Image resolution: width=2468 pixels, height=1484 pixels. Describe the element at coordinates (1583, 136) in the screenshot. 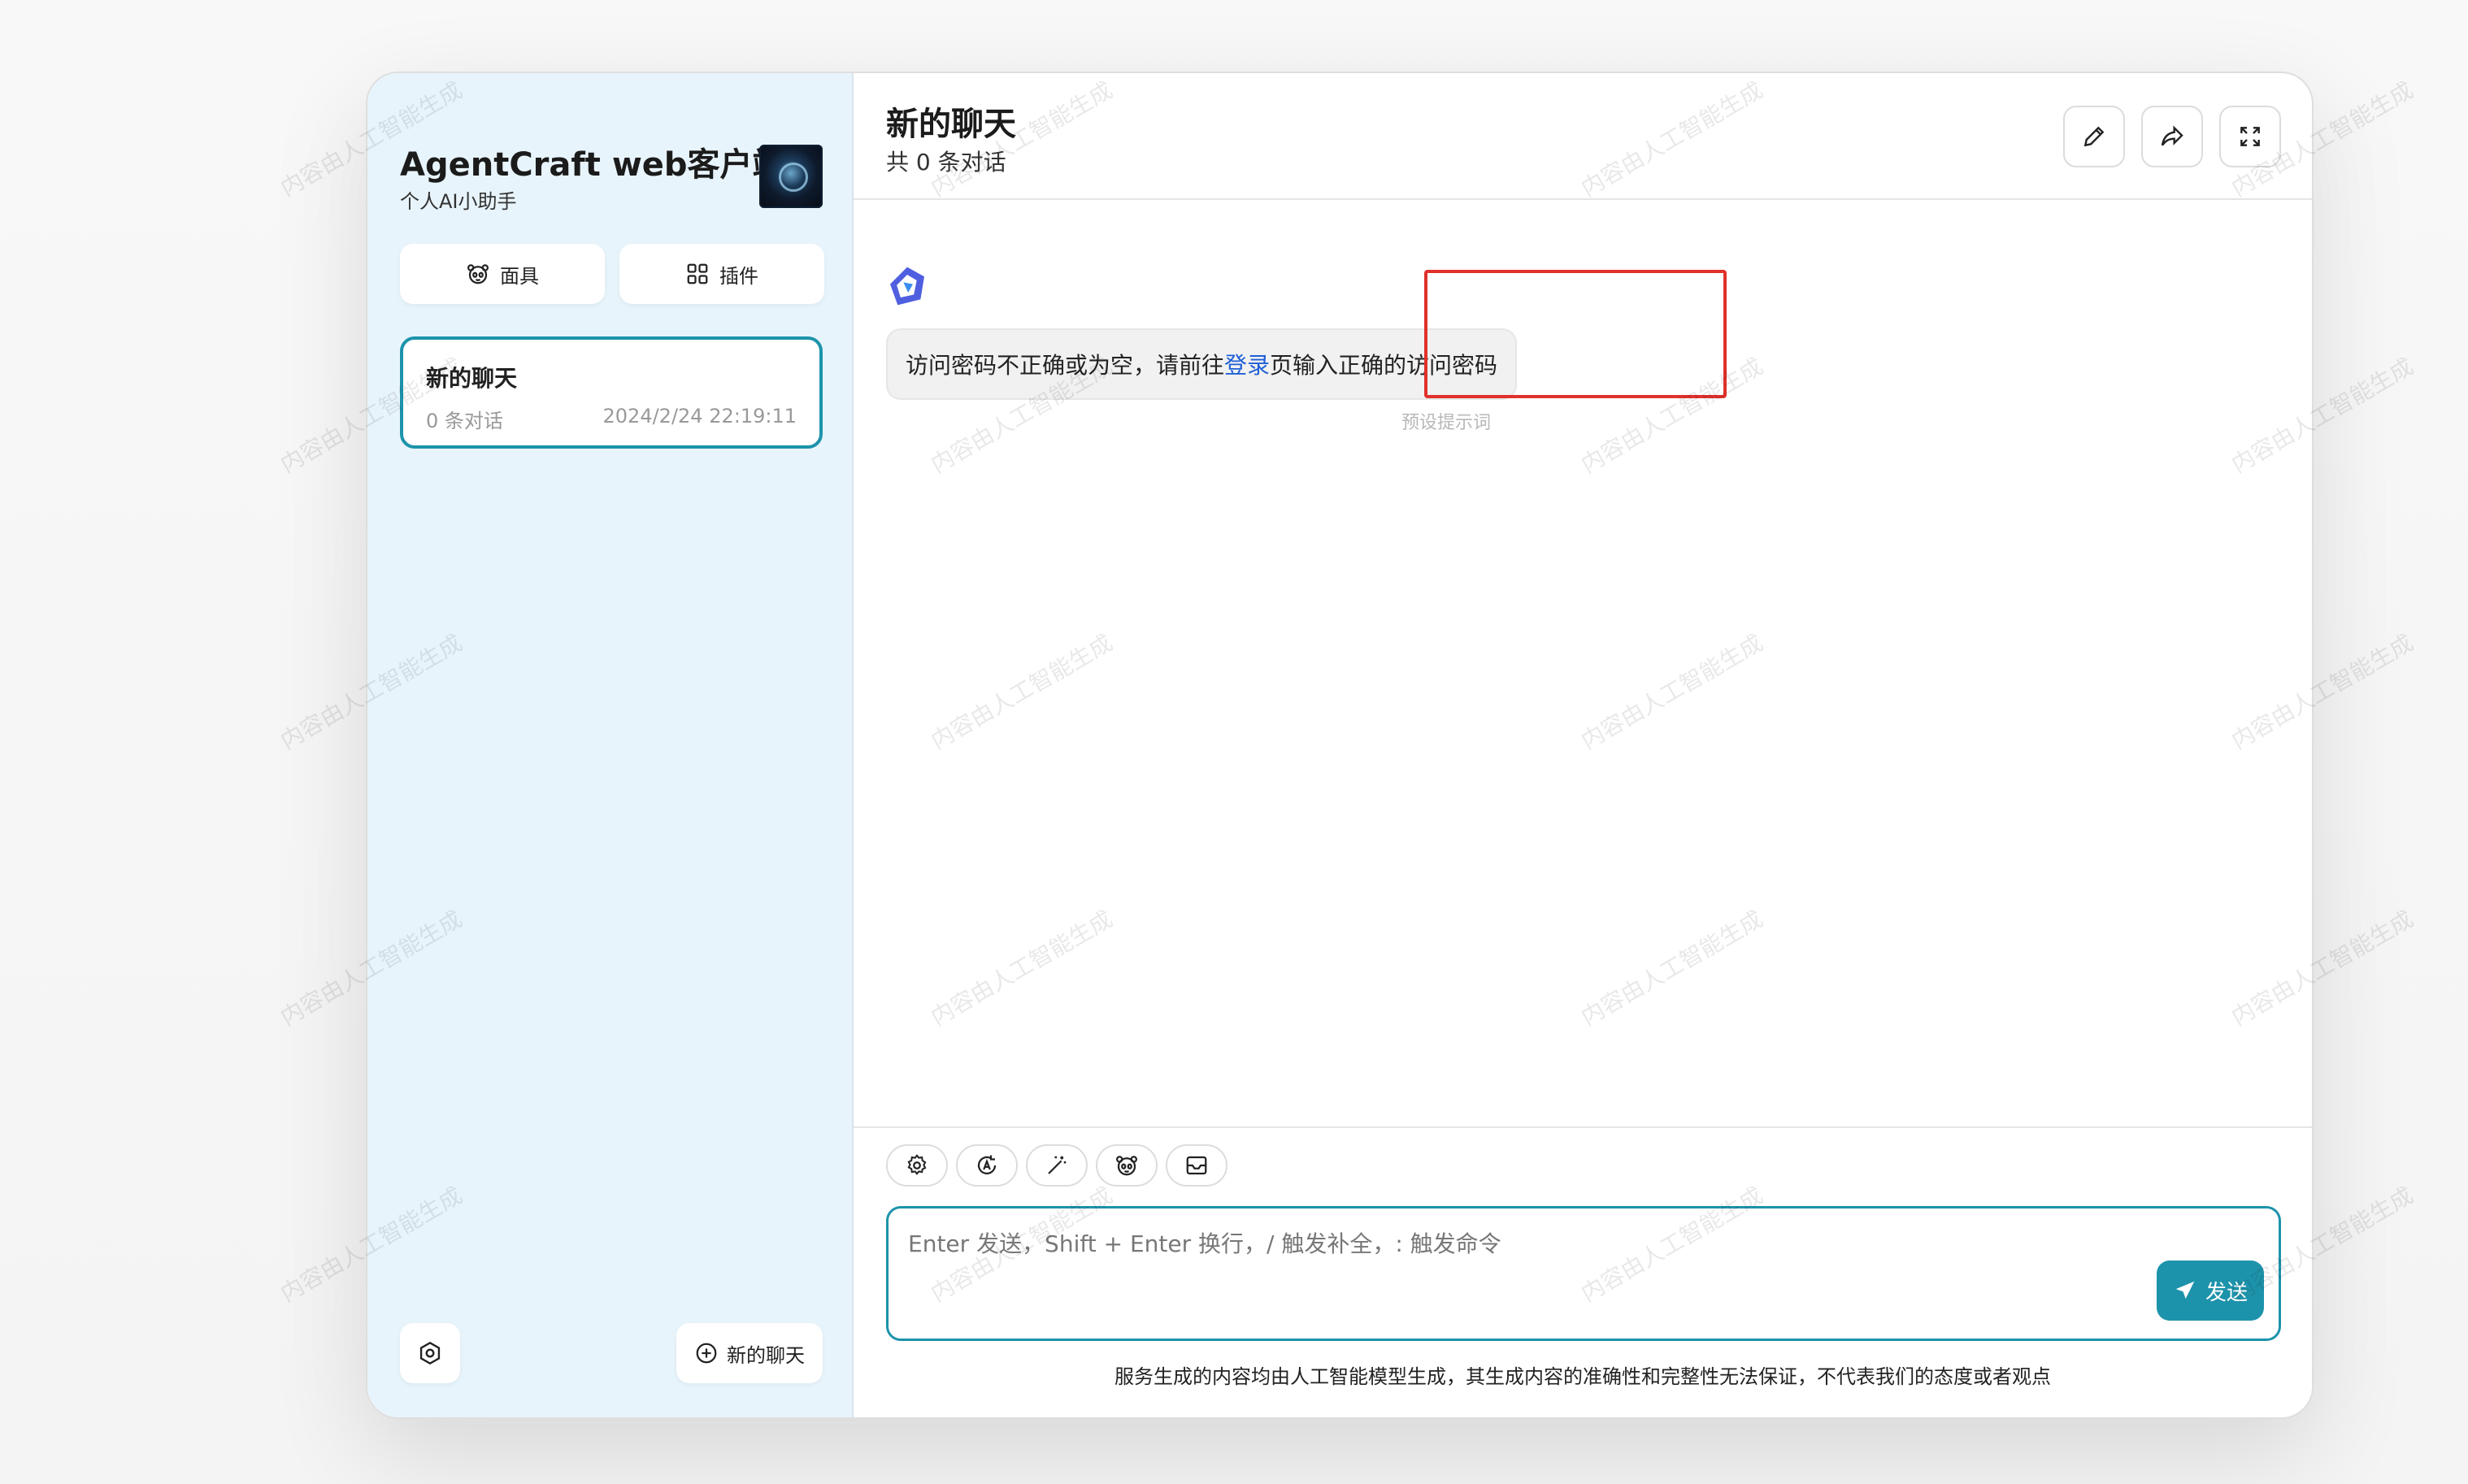

I see `chat-header: 新的聊天 共 0 条对话` at that location.